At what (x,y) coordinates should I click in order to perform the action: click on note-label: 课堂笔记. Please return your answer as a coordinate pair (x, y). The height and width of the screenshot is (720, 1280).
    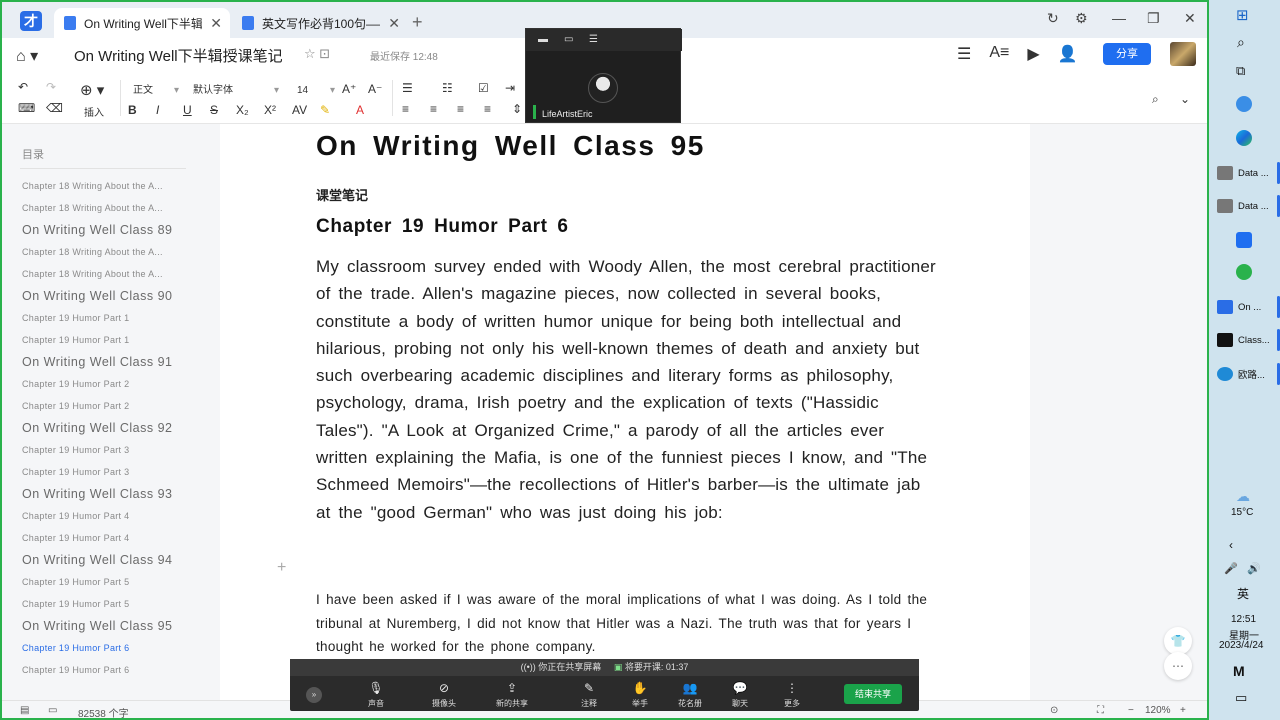
    Looking at the image, I should click on (342, 194).